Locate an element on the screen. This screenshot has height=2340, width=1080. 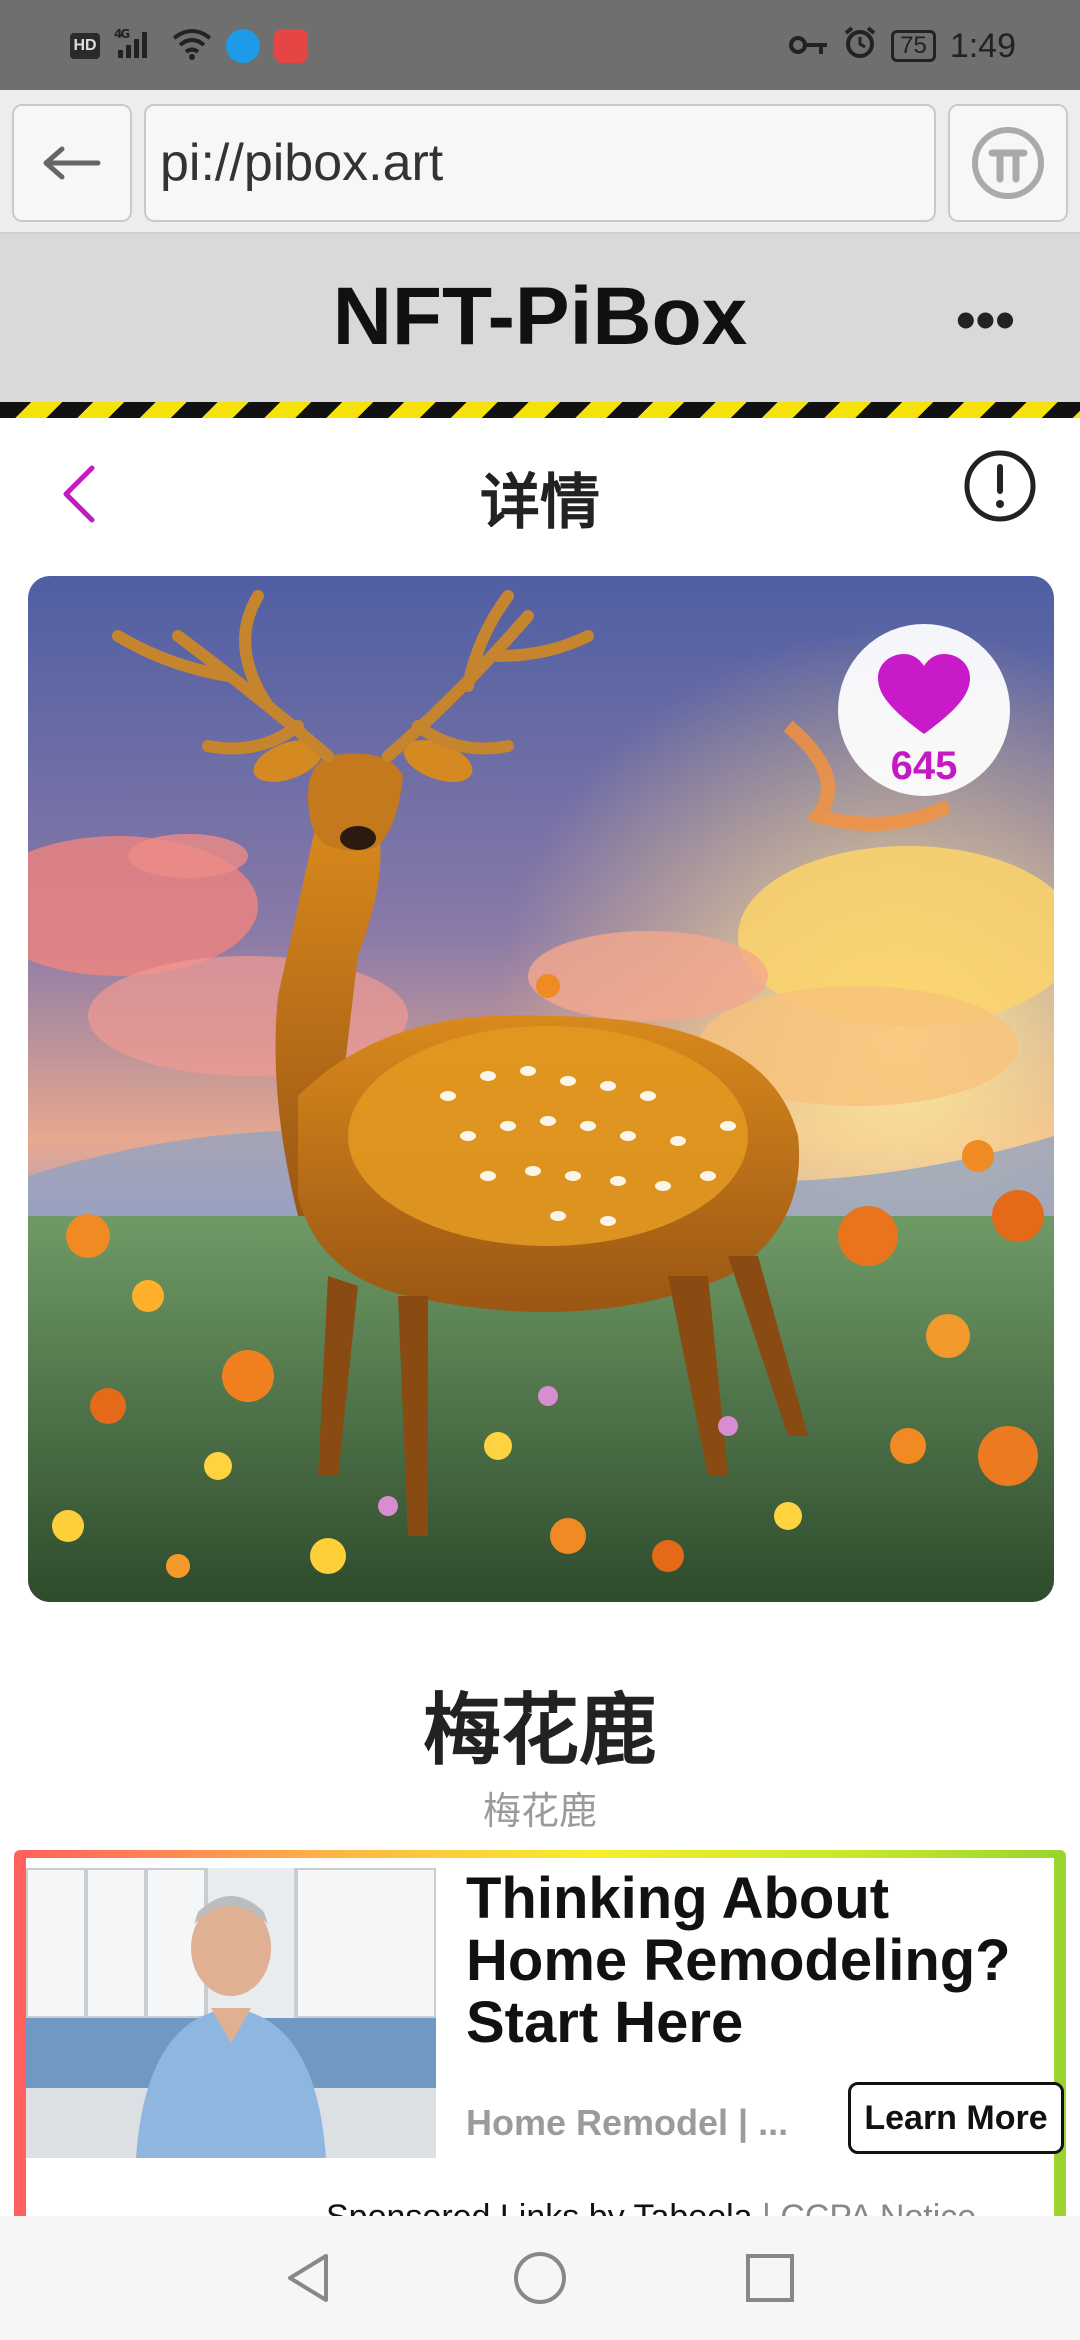
site-header: NFT-PiBox ••• is located at coordinates (540, 318).